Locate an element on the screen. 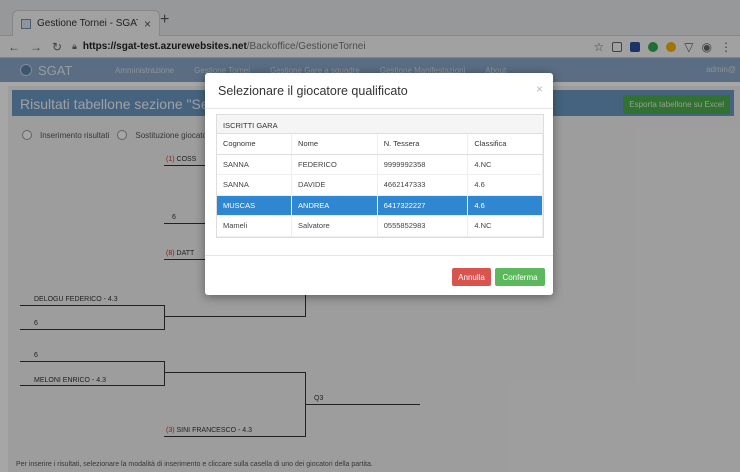  table-row: SANNA DAVIDE 4662147333 4.6 is located at coordinates (380, 185).